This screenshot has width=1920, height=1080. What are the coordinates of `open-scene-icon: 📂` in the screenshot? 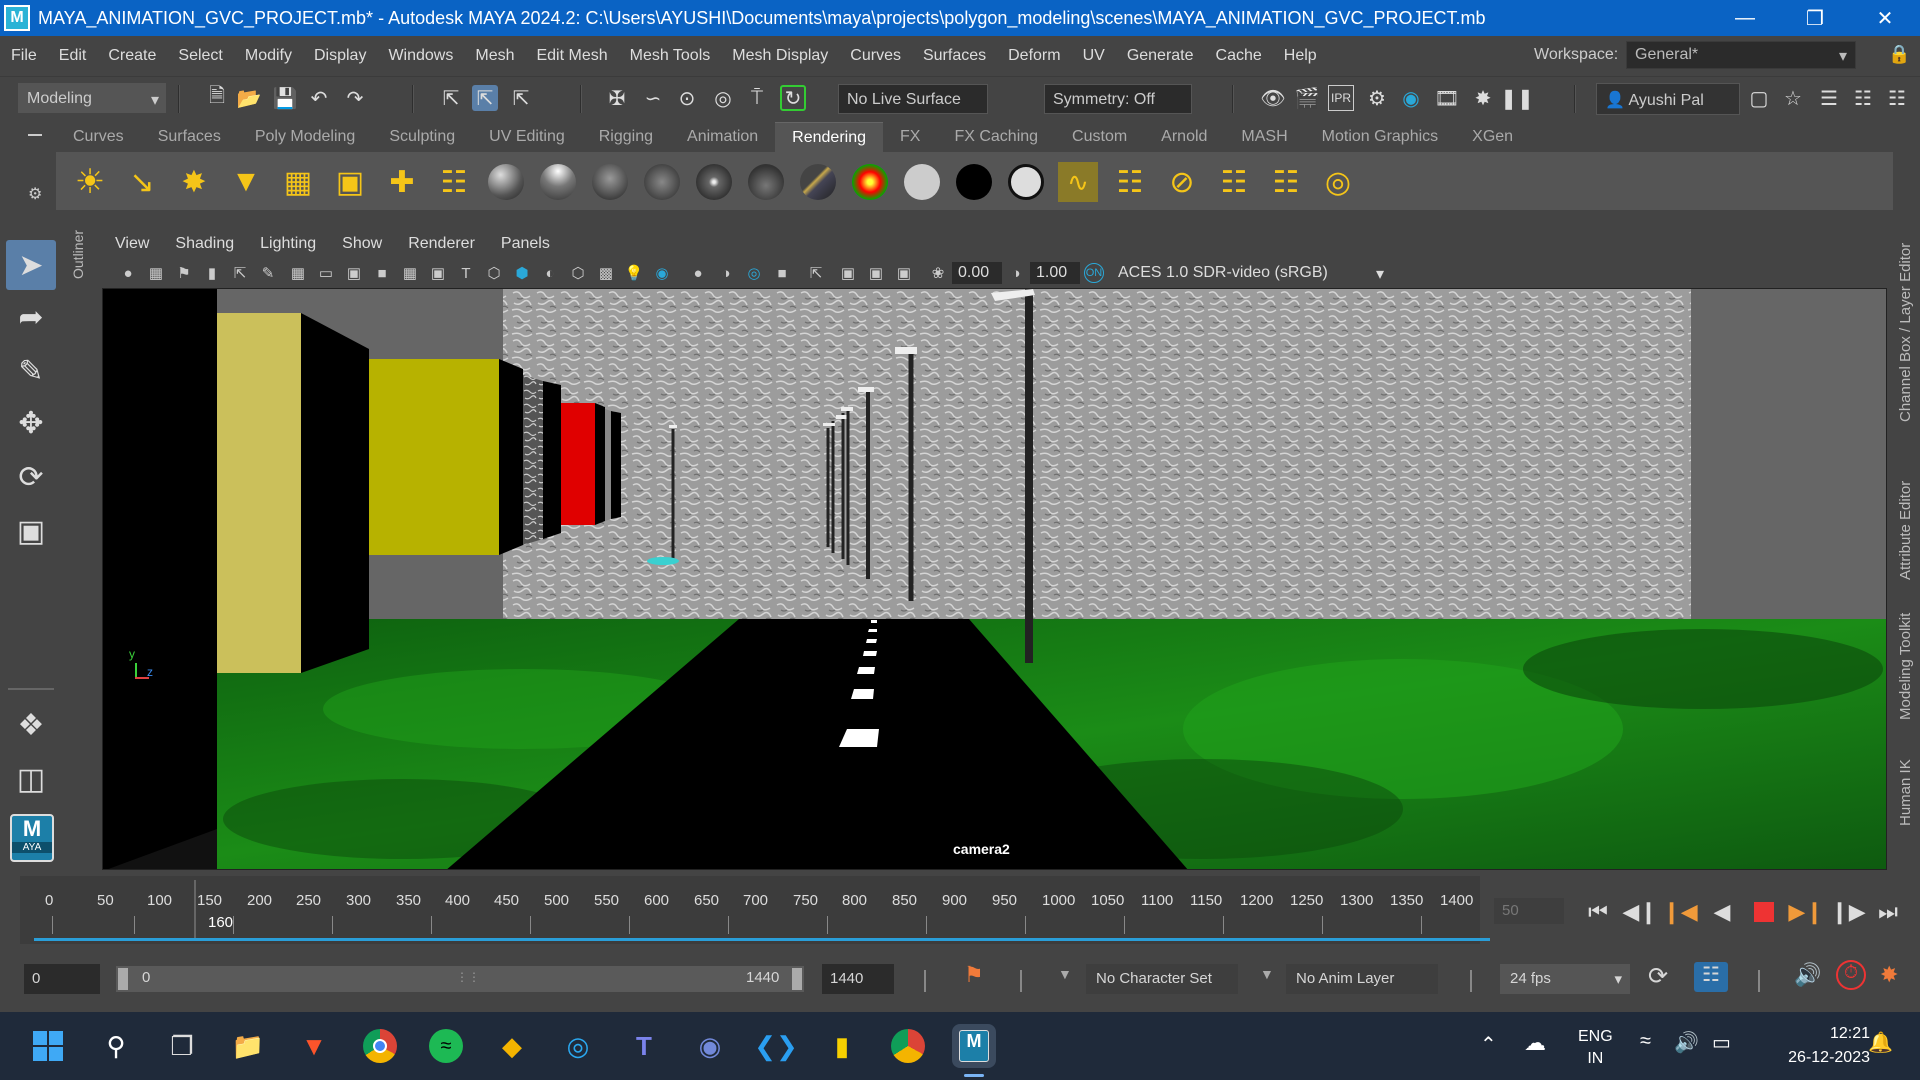 It's located at (249, 98).